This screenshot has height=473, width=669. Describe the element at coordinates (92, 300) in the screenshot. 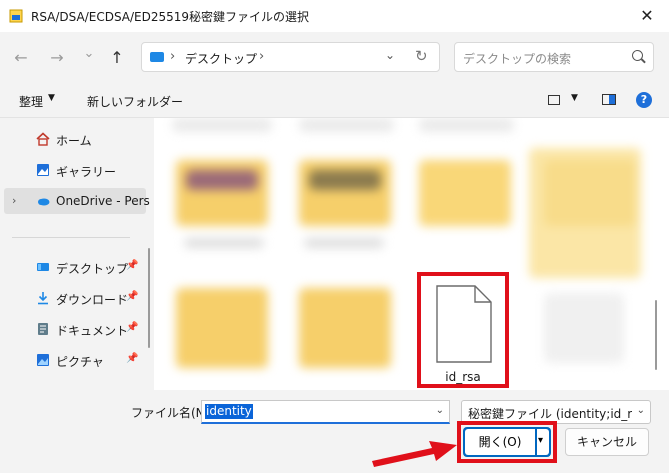

I see `sidebar-item-label: ダウンロード` at that location.